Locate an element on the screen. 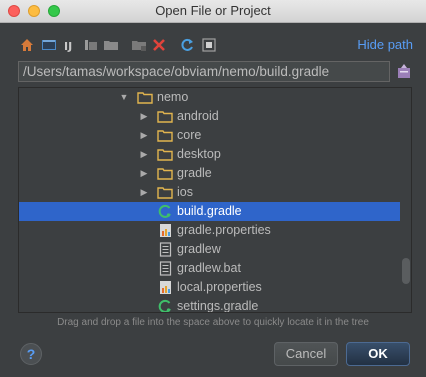 The height and width of the screenshot is (377, 426). tree-item-label: gradlew is located at coordinates (199, 249).